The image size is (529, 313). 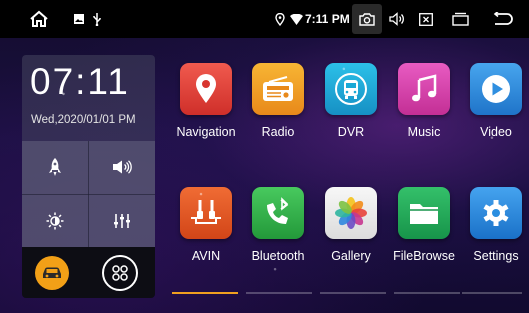 I want to click on av-input-icon, so click(x=206, y=213).